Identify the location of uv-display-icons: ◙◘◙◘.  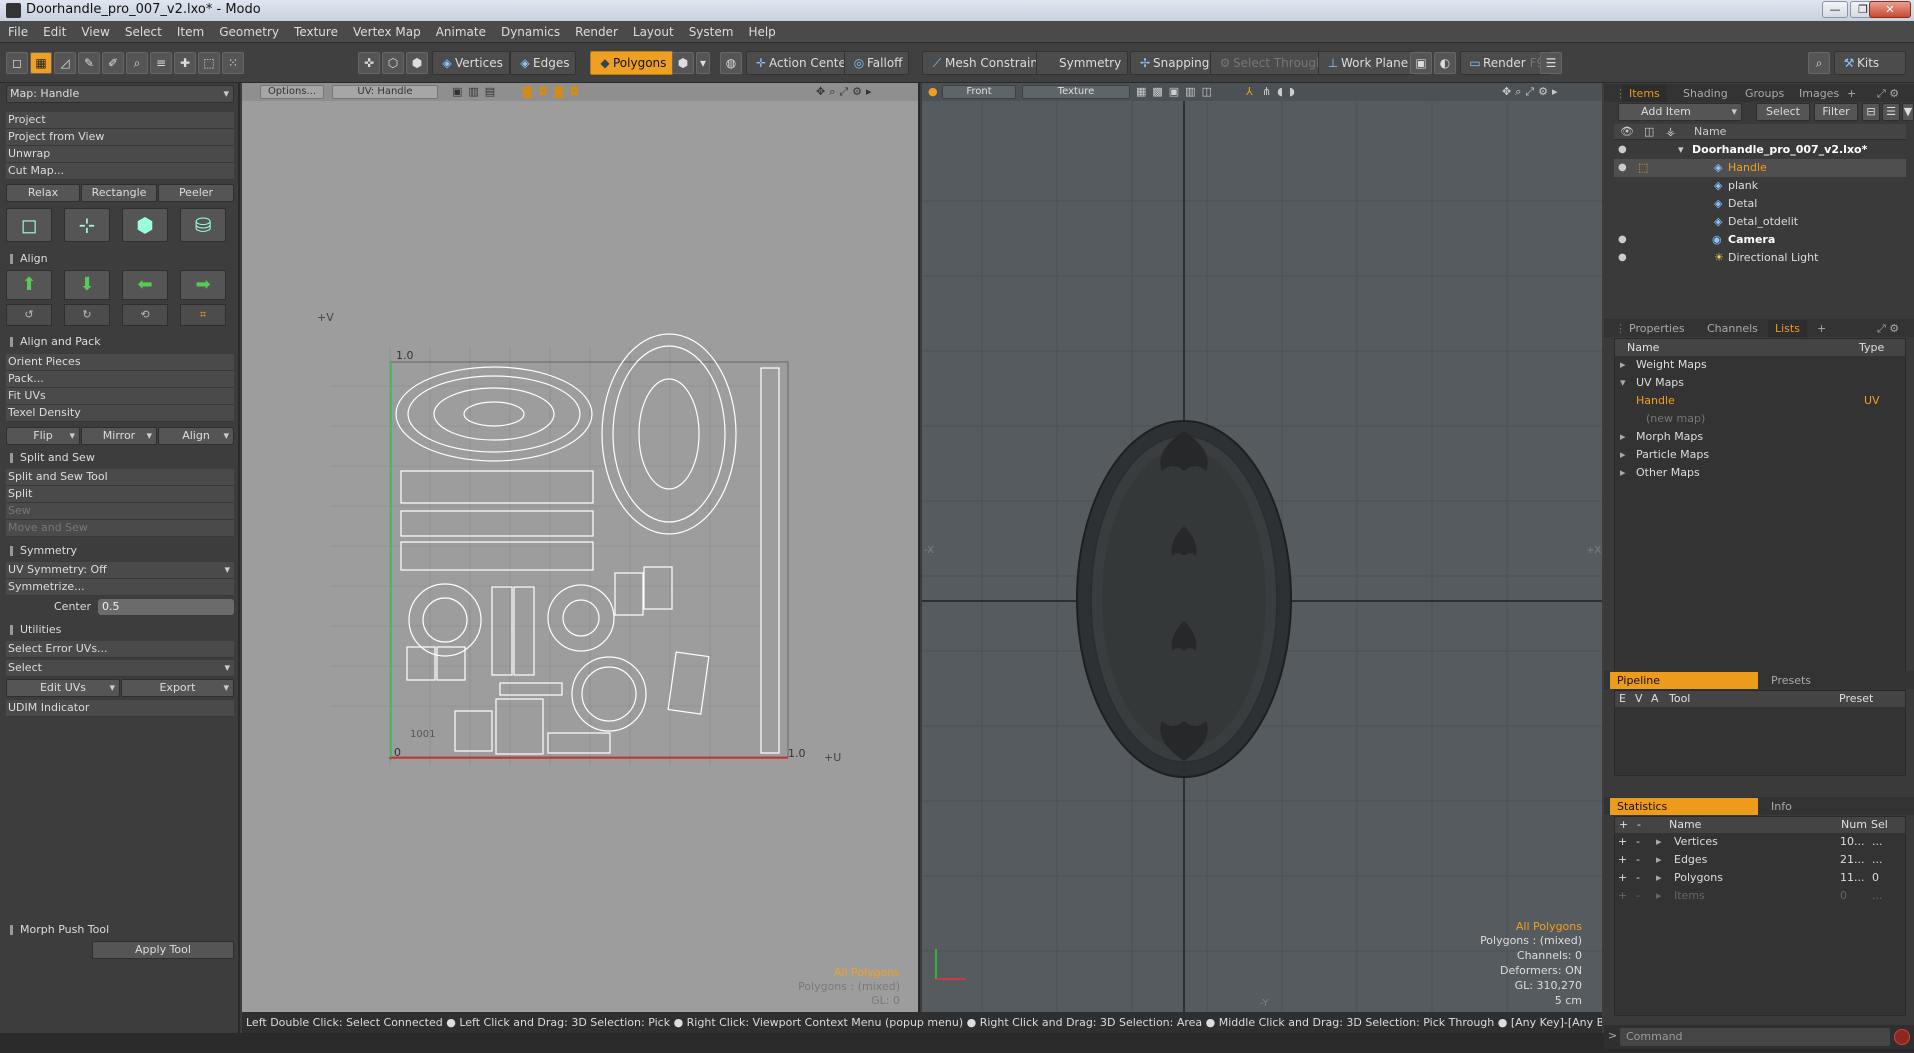
(553, 91).